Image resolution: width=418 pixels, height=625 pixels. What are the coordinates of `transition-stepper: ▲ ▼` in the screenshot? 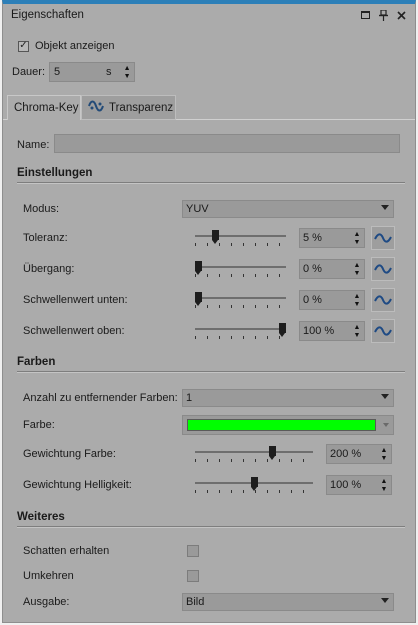 It's located at (357, 270).